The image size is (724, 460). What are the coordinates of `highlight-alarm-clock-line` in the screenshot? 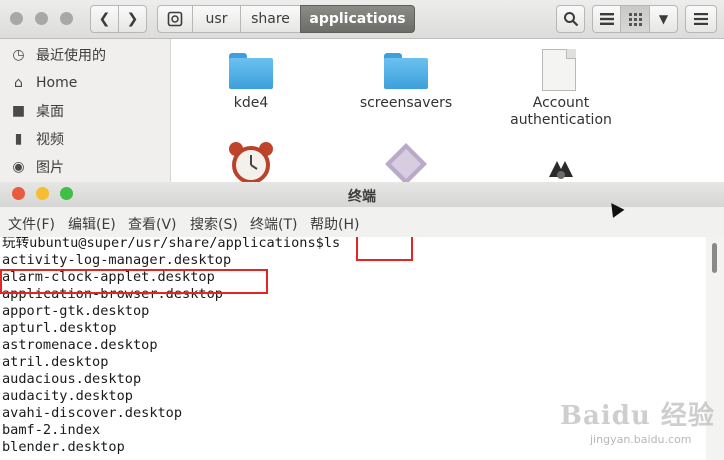 It's located at (134, 281).